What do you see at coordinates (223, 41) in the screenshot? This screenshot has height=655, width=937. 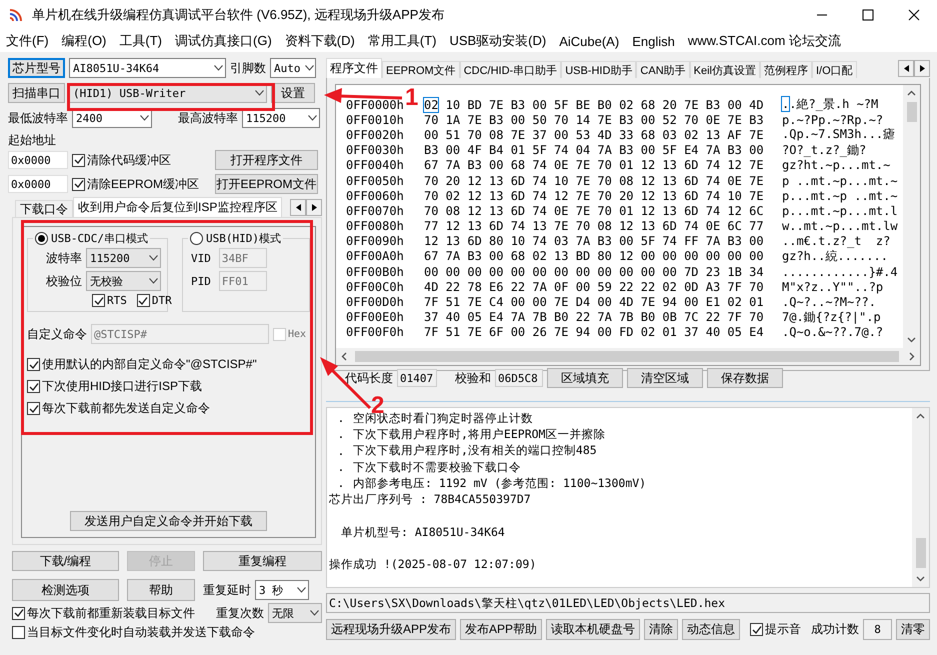 I see `menu-item: 调试仿真接口(G)` at bounding box center [223, 41].